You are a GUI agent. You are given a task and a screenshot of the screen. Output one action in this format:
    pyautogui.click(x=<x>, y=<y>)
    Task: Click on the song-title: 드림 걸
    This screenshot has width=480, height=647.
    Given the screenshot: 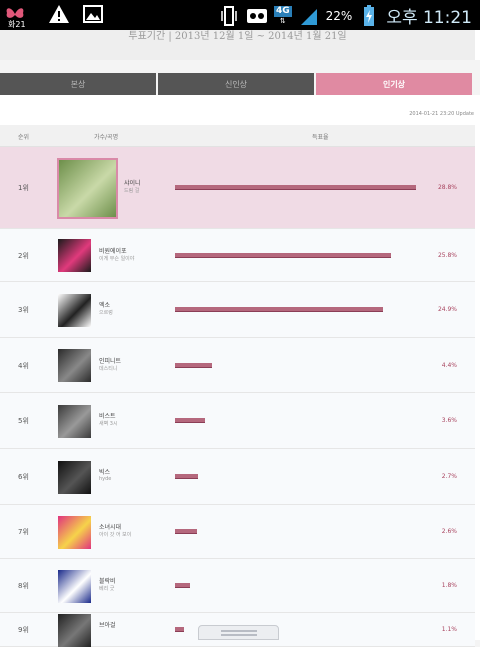 What is the action you would take?
    pyautogui.click(x=132, y=191)
    